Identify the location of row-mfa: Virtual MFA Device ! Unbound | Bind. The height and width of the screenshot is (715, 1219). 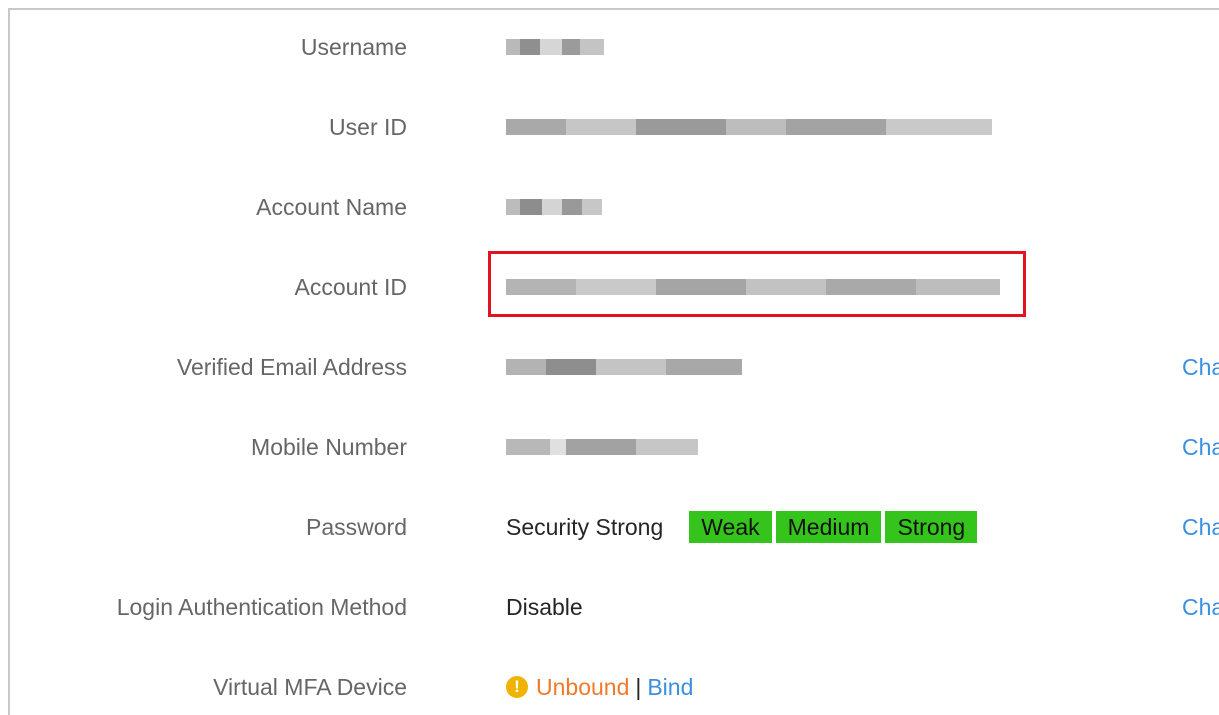
(609, 687).